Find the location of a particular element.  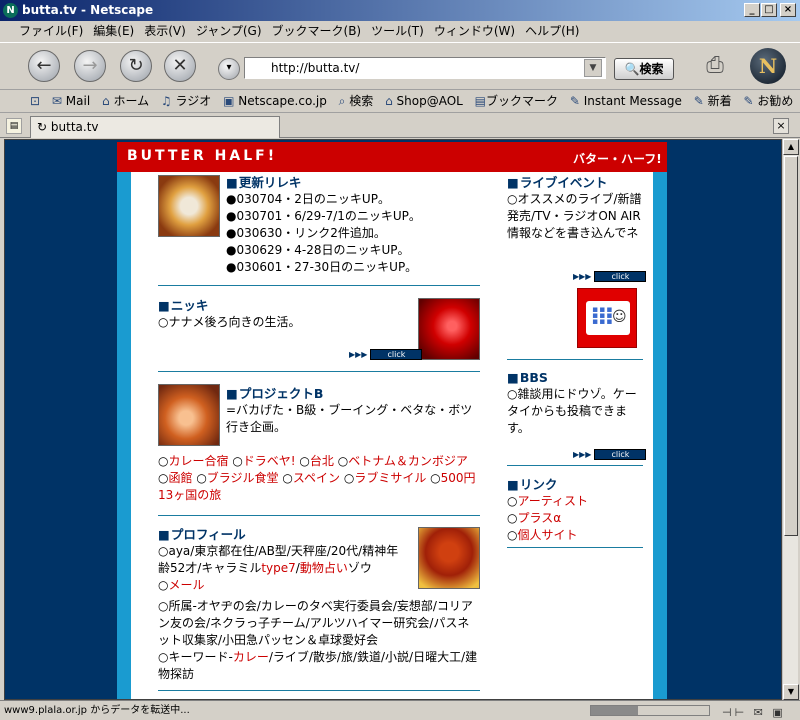

bookmark-label: Shop@AOL is located at coordinates (429, 101).